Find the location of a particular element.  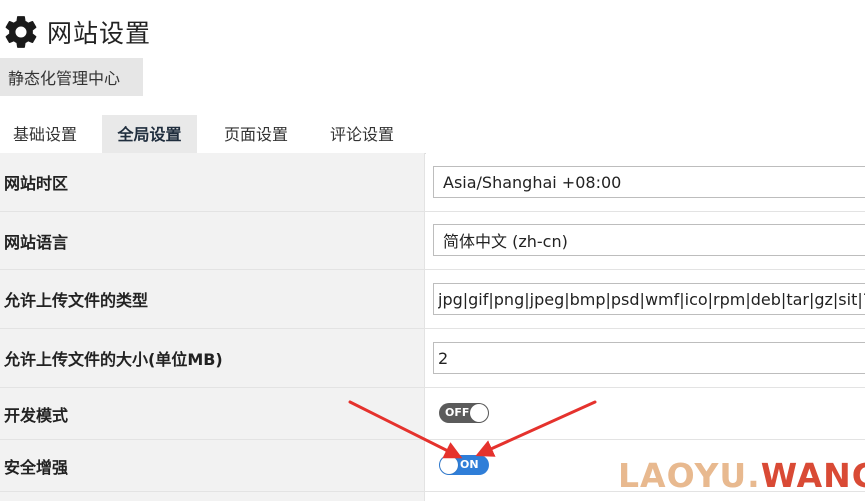

security-label: 安全增强 is located at coordinates (212, 465).